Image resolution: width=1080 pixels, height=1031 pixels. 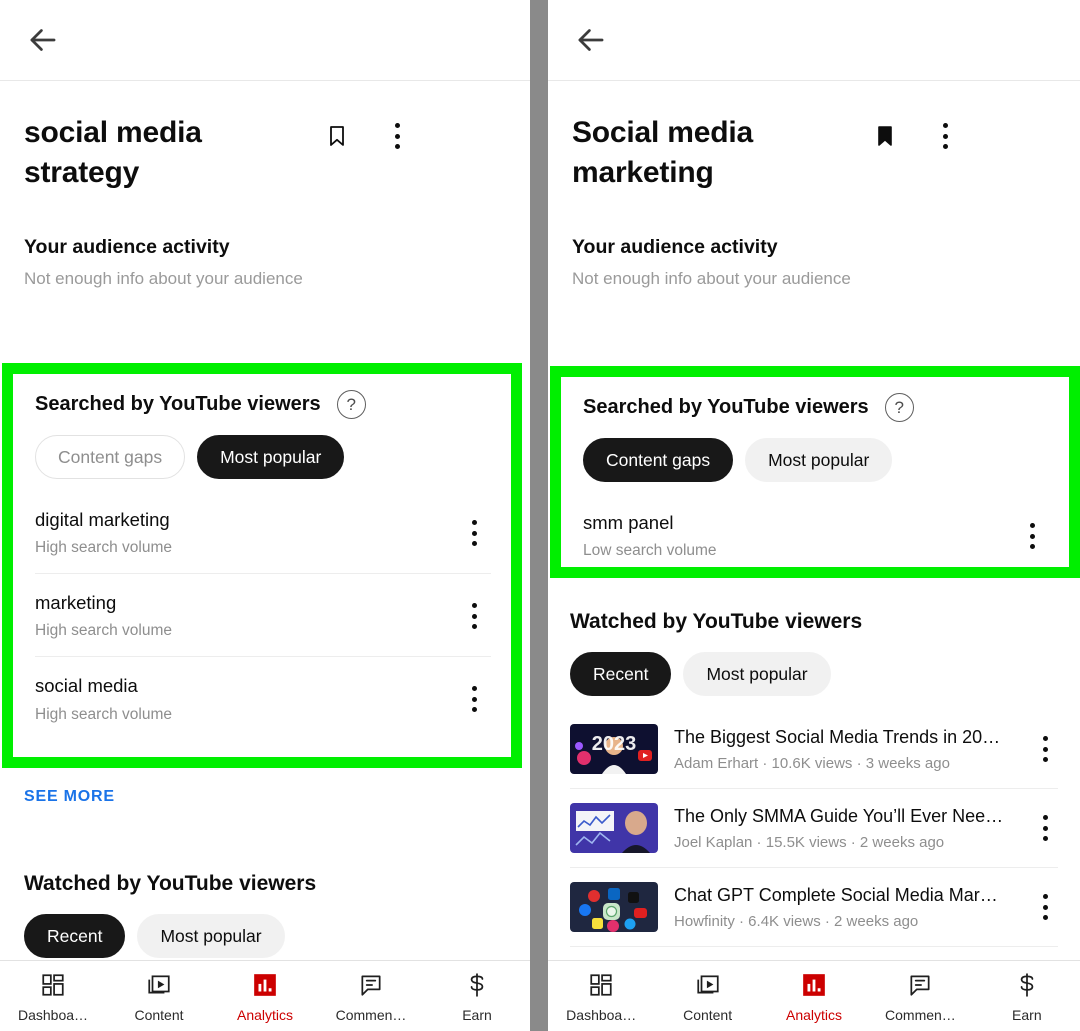 I want to click on video-subtitle: Joel Kaplan · 15.5K views · 2 weeks ago, so click(x=809, y=842).